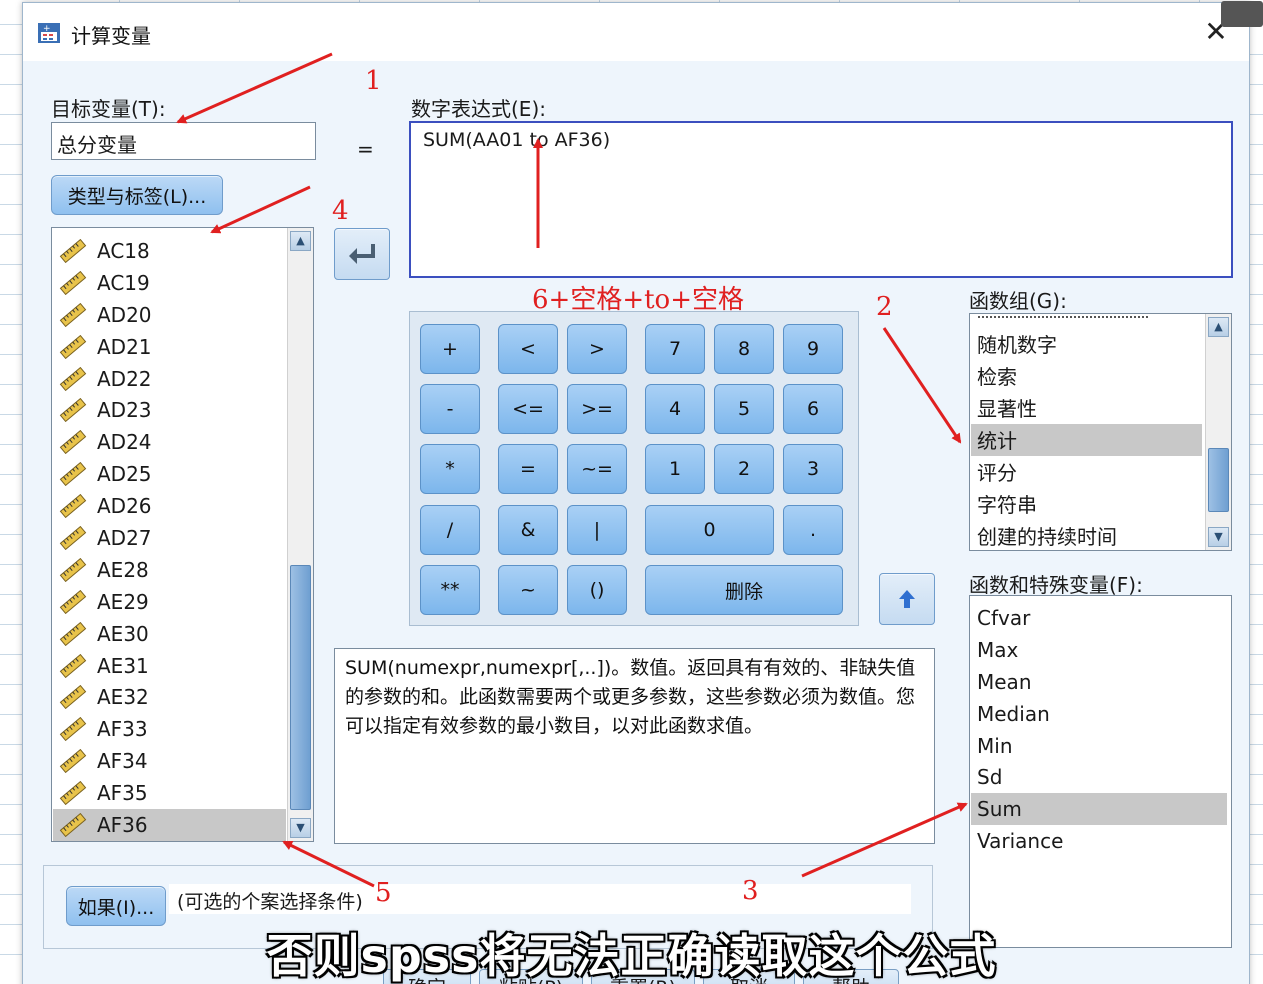  What do you see at coordinates (1056, 585) in the screenshot?
I see `functions-label: 函数和特殊变量(F):` at bounding box center [1056, 585].